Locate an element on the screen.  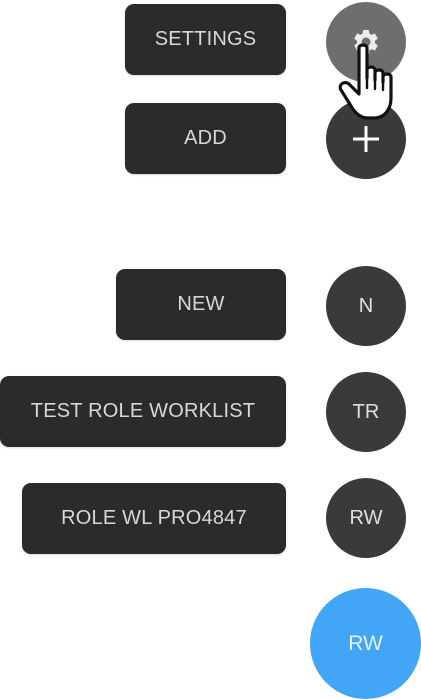
role-wl-pro4847-label-button: ROLE WL PRO4847 is located at coordinates (154, 518).